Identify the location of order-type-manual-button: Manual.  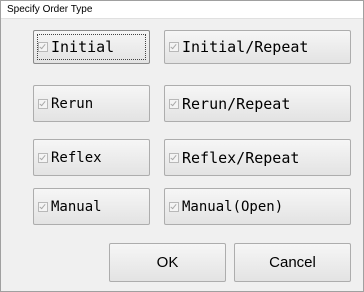
(91, 206).